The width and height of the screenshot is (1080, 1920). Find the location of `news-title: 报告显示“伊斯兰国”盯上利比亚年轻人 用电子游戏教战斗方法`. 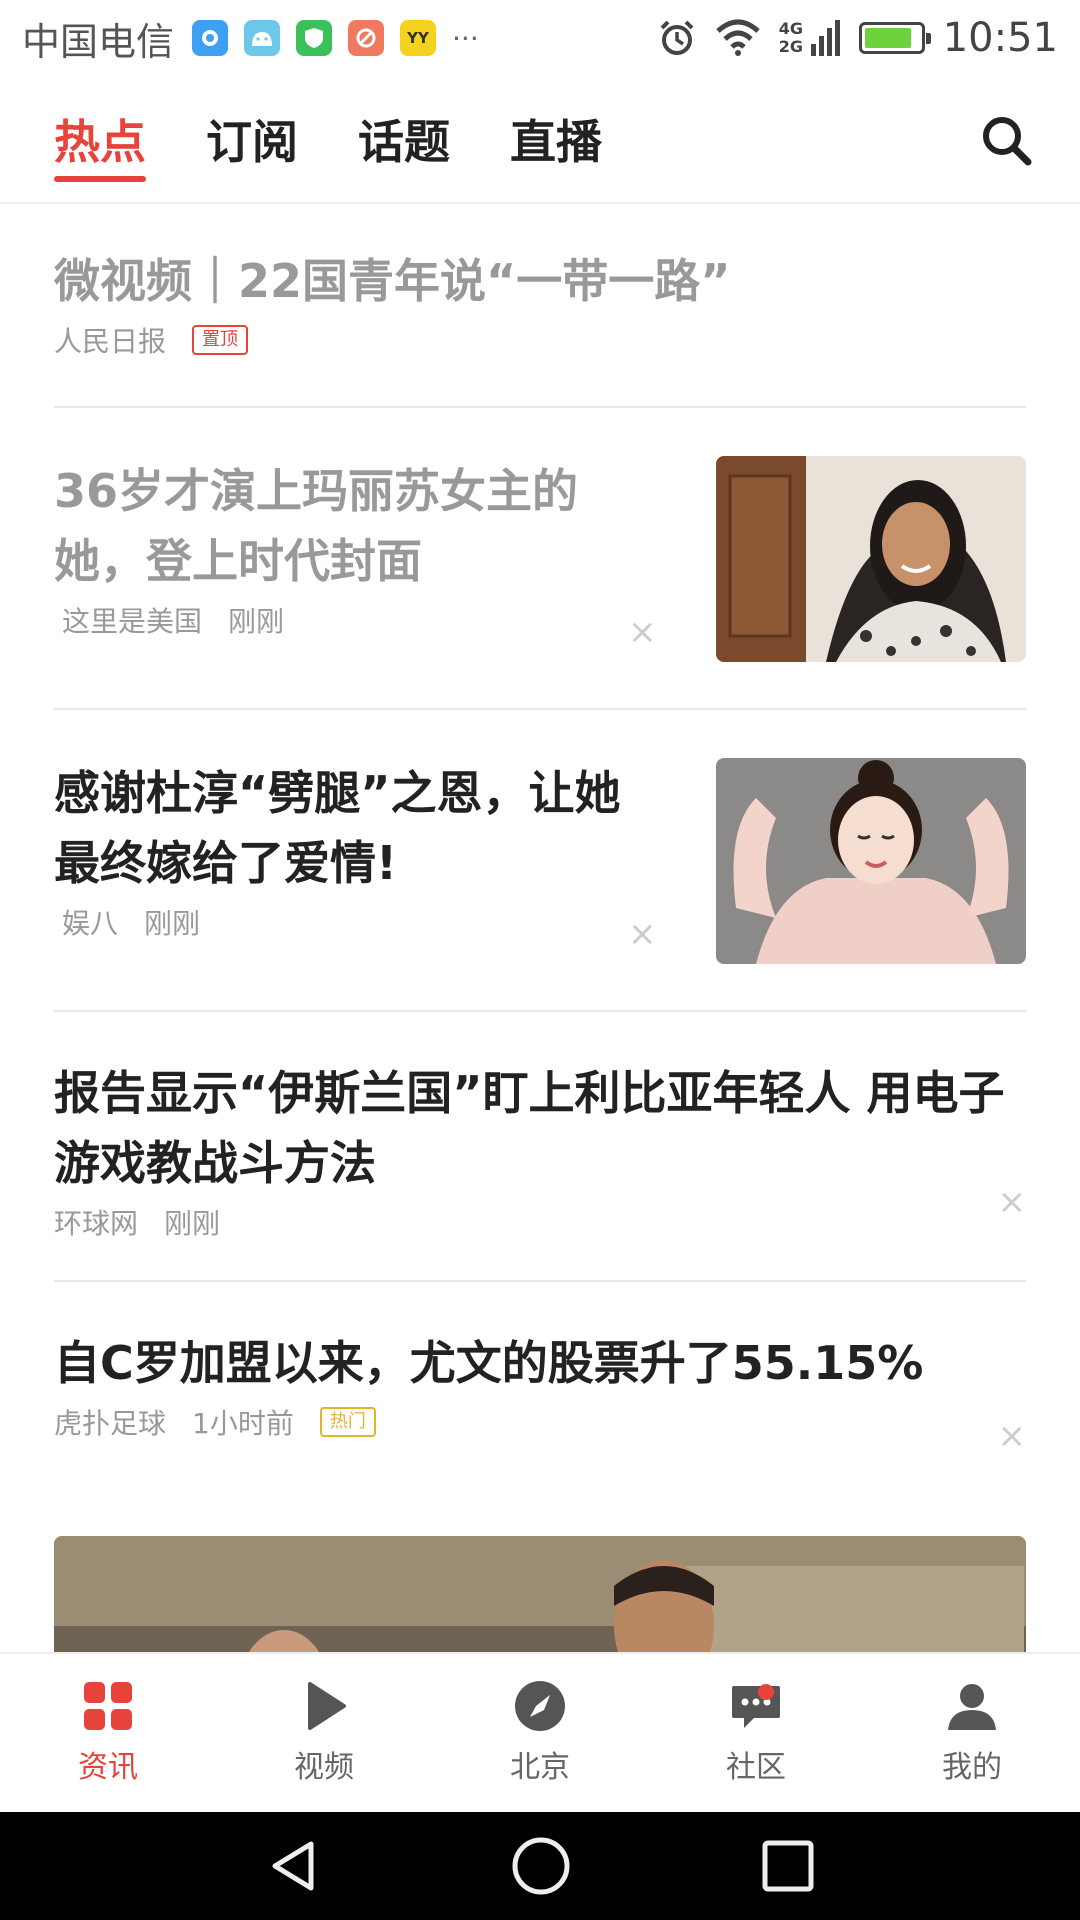

news-title: 报告显示“伊斯兰国”盯上利比亚年轻人 用电子游戏教战斗方法 is located at coordinates (529, 1128).